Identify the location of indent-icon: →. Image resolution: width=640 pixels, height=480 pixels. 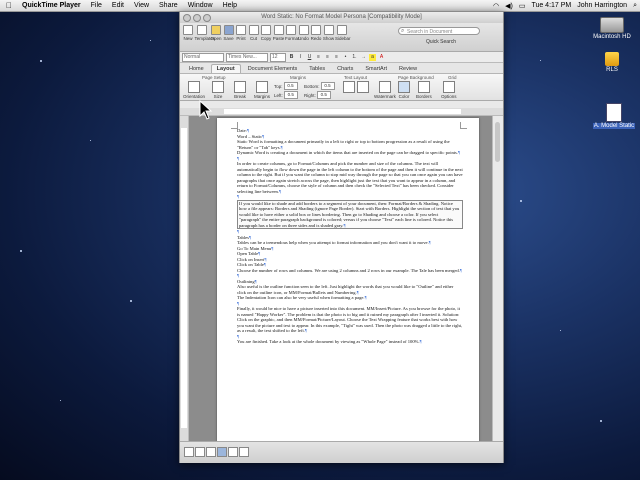
(363, 57).